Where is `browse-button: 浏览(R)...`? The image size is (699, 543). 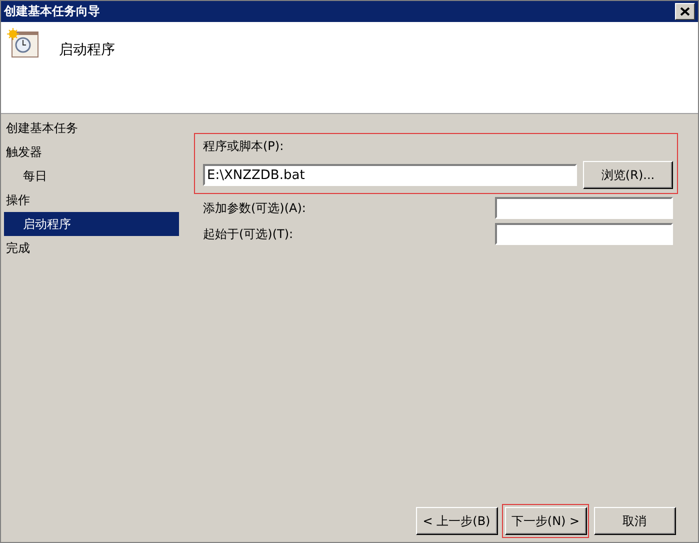 browse-button: 浏览(R)... is located at coordinates (628, 175).